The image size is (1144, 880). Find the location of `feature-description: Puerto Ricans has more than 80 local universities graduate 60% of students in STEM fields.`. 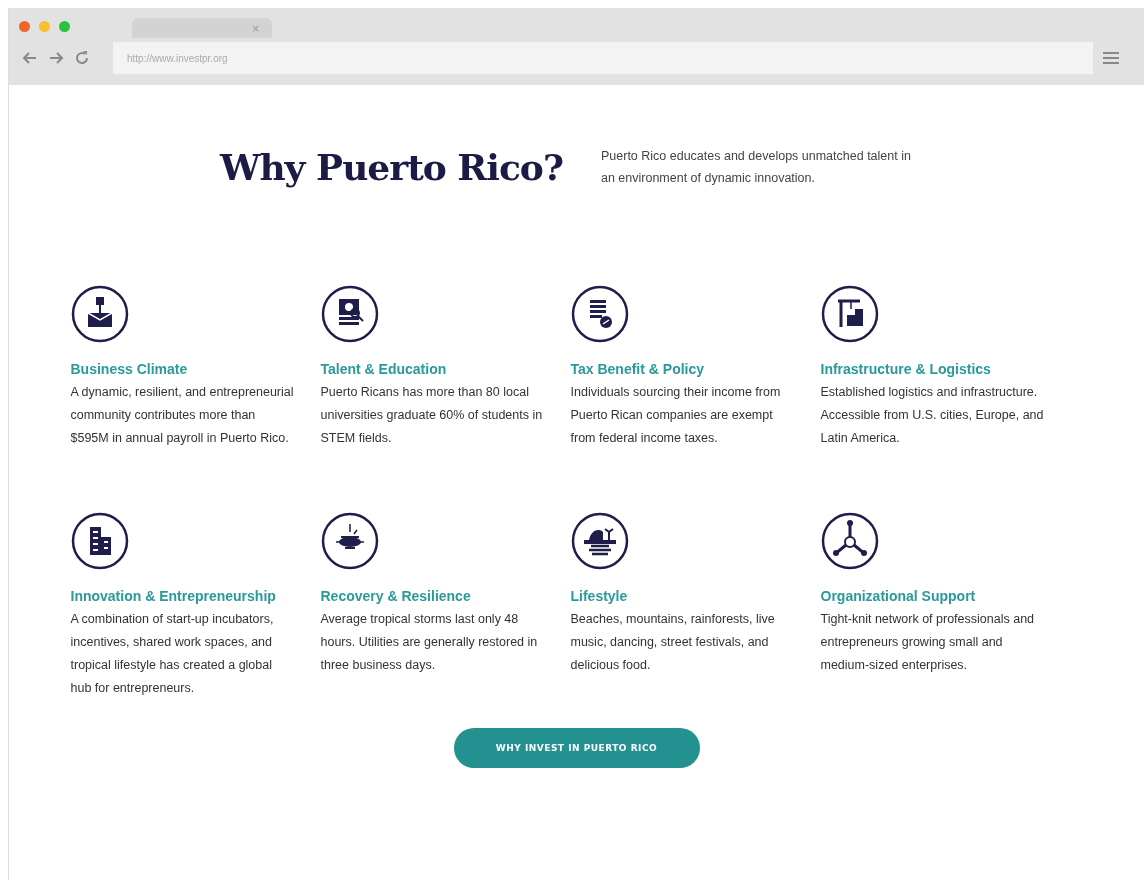

feature-description: Puerto Ricans has more than 80 local universities graduate 60% of students in STEM fields. is located at coordinates (432, 415).